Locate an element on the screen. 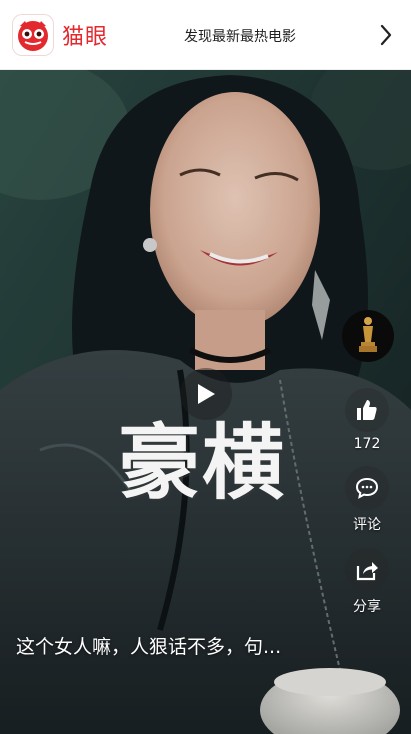 This screenshot has width=411, height=734. thumb-up-icon is located at coordinates (367, 410).